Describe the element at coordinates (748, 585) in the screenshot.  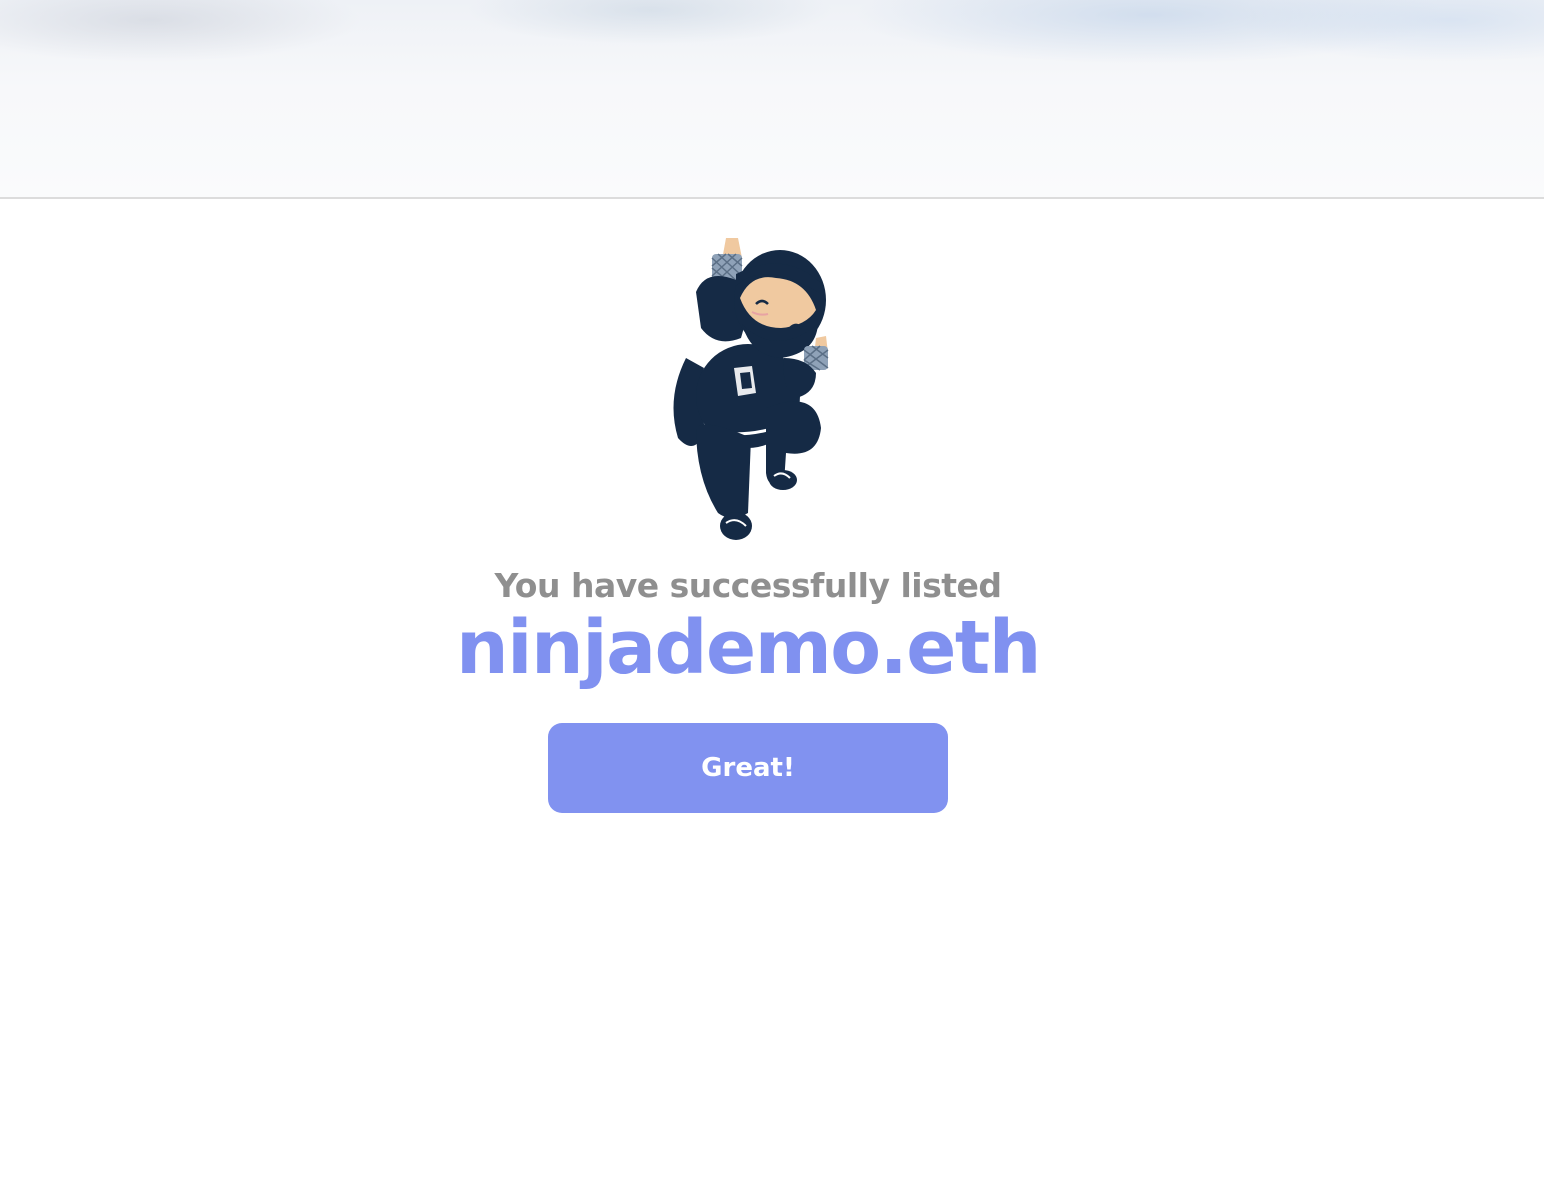
I see `success-message: You have successfully listed` at that location.